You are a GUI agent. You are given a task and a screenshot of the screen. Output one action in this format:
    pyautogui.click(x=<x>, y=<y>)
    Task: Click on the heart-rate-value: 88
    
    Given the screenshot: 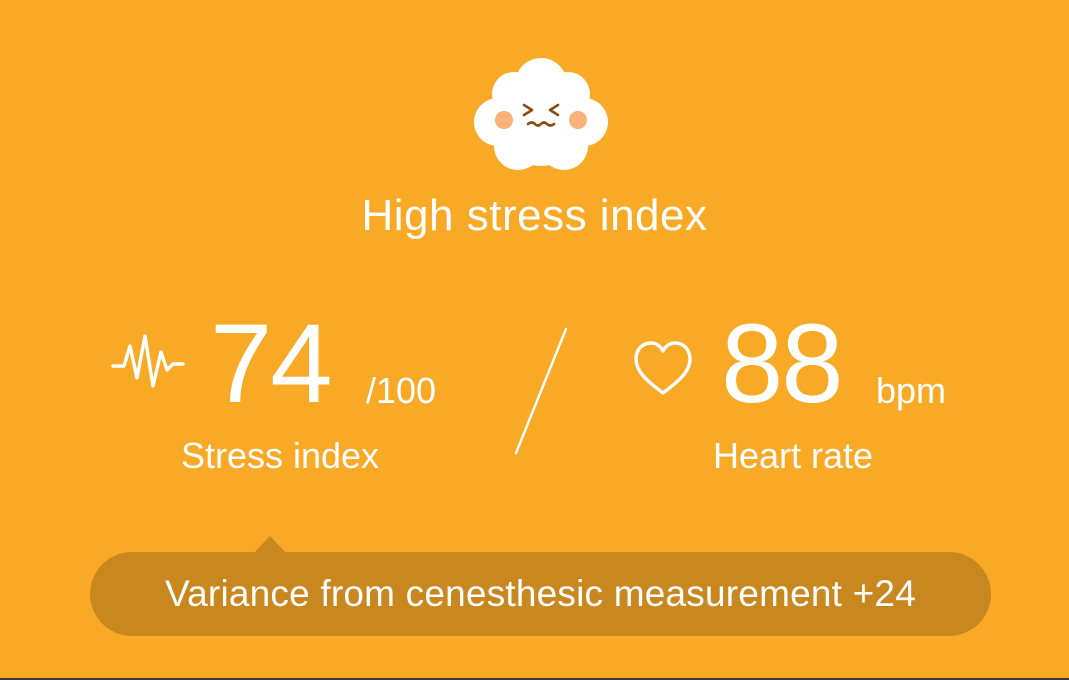 What is the action you would take?
    pyautogui.click(x=782, y=363)
    